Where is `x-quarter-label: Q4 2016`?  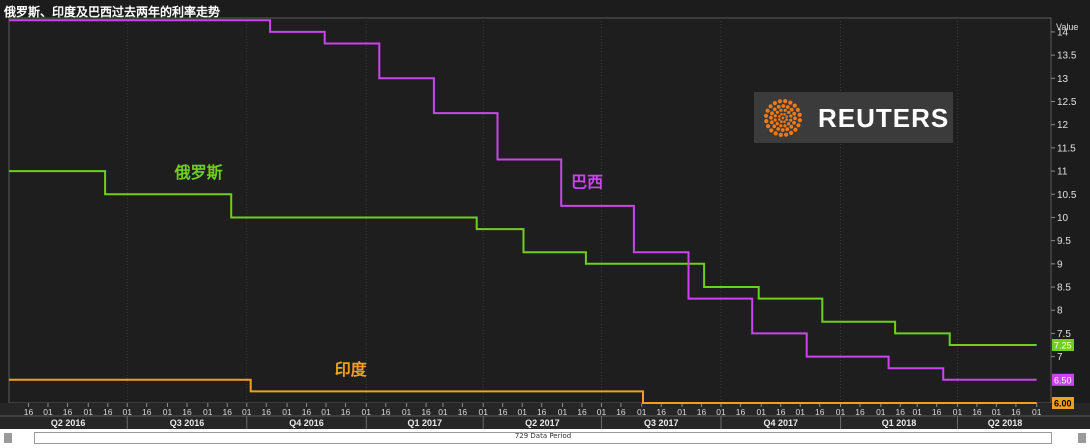
x-quarter-label: Q4 2016 is located at coordinates (306, 423).